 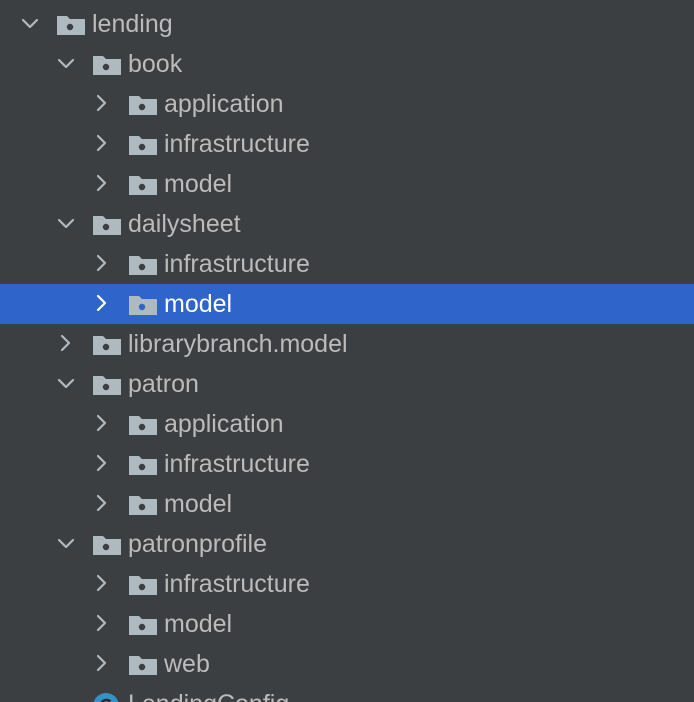 What do you see at coordinates (347, 664) in the screenshot?
I see `tree-node-web: web` at bounding box center [347, 664].